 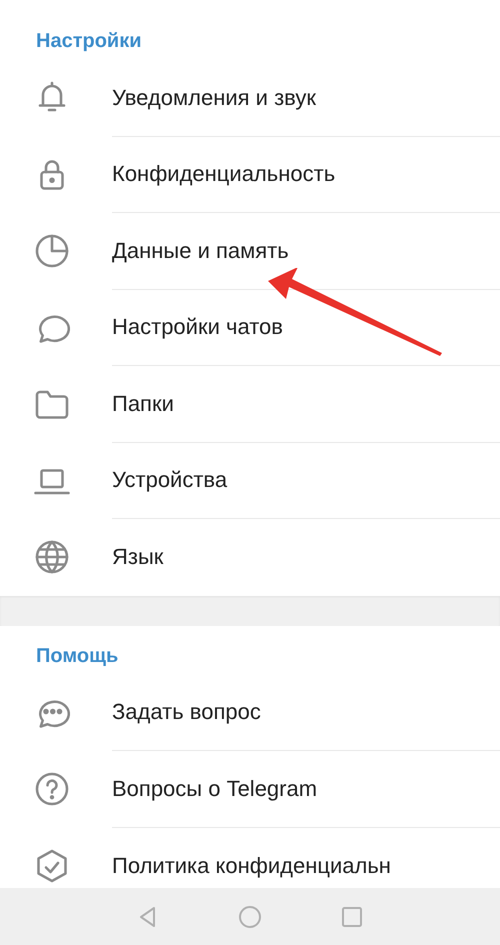 What do you see at coordinates (77, 656) in the screenshot?
I see `section-title: Помощь` at bounding box center [77, 656].